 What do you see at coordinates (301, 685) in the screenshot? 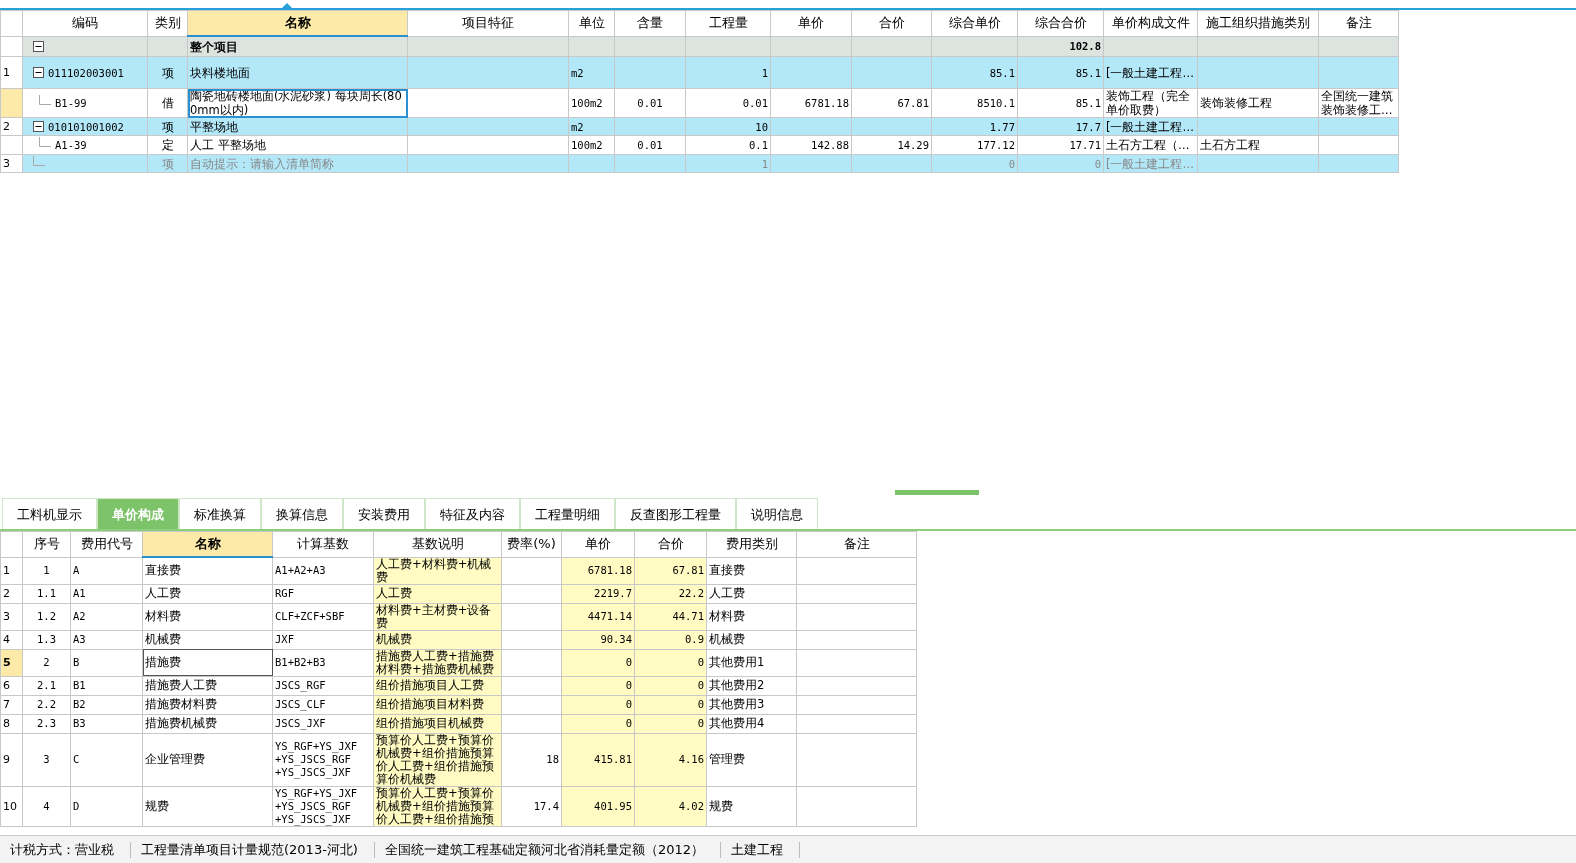
I see `table-cell-text: JSCS_RGF` at bounding box center [301, 685].